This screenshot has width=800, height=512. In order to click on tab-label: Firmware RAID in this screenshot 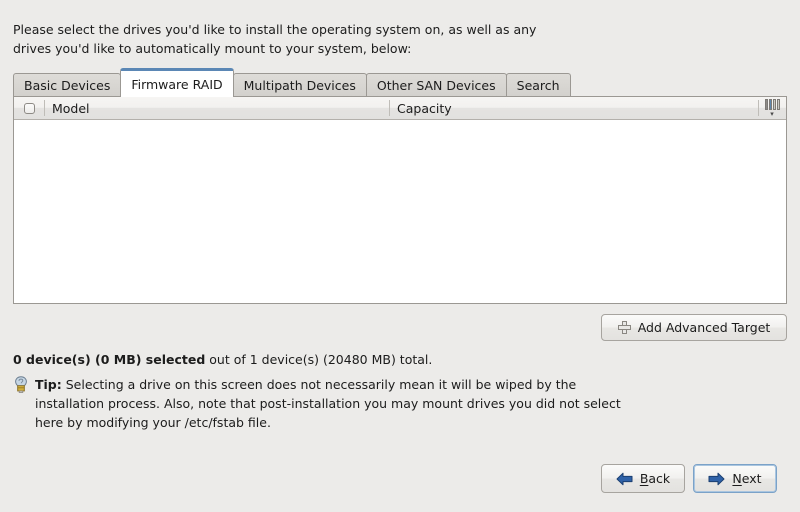, I will do `click(177, 84)`.